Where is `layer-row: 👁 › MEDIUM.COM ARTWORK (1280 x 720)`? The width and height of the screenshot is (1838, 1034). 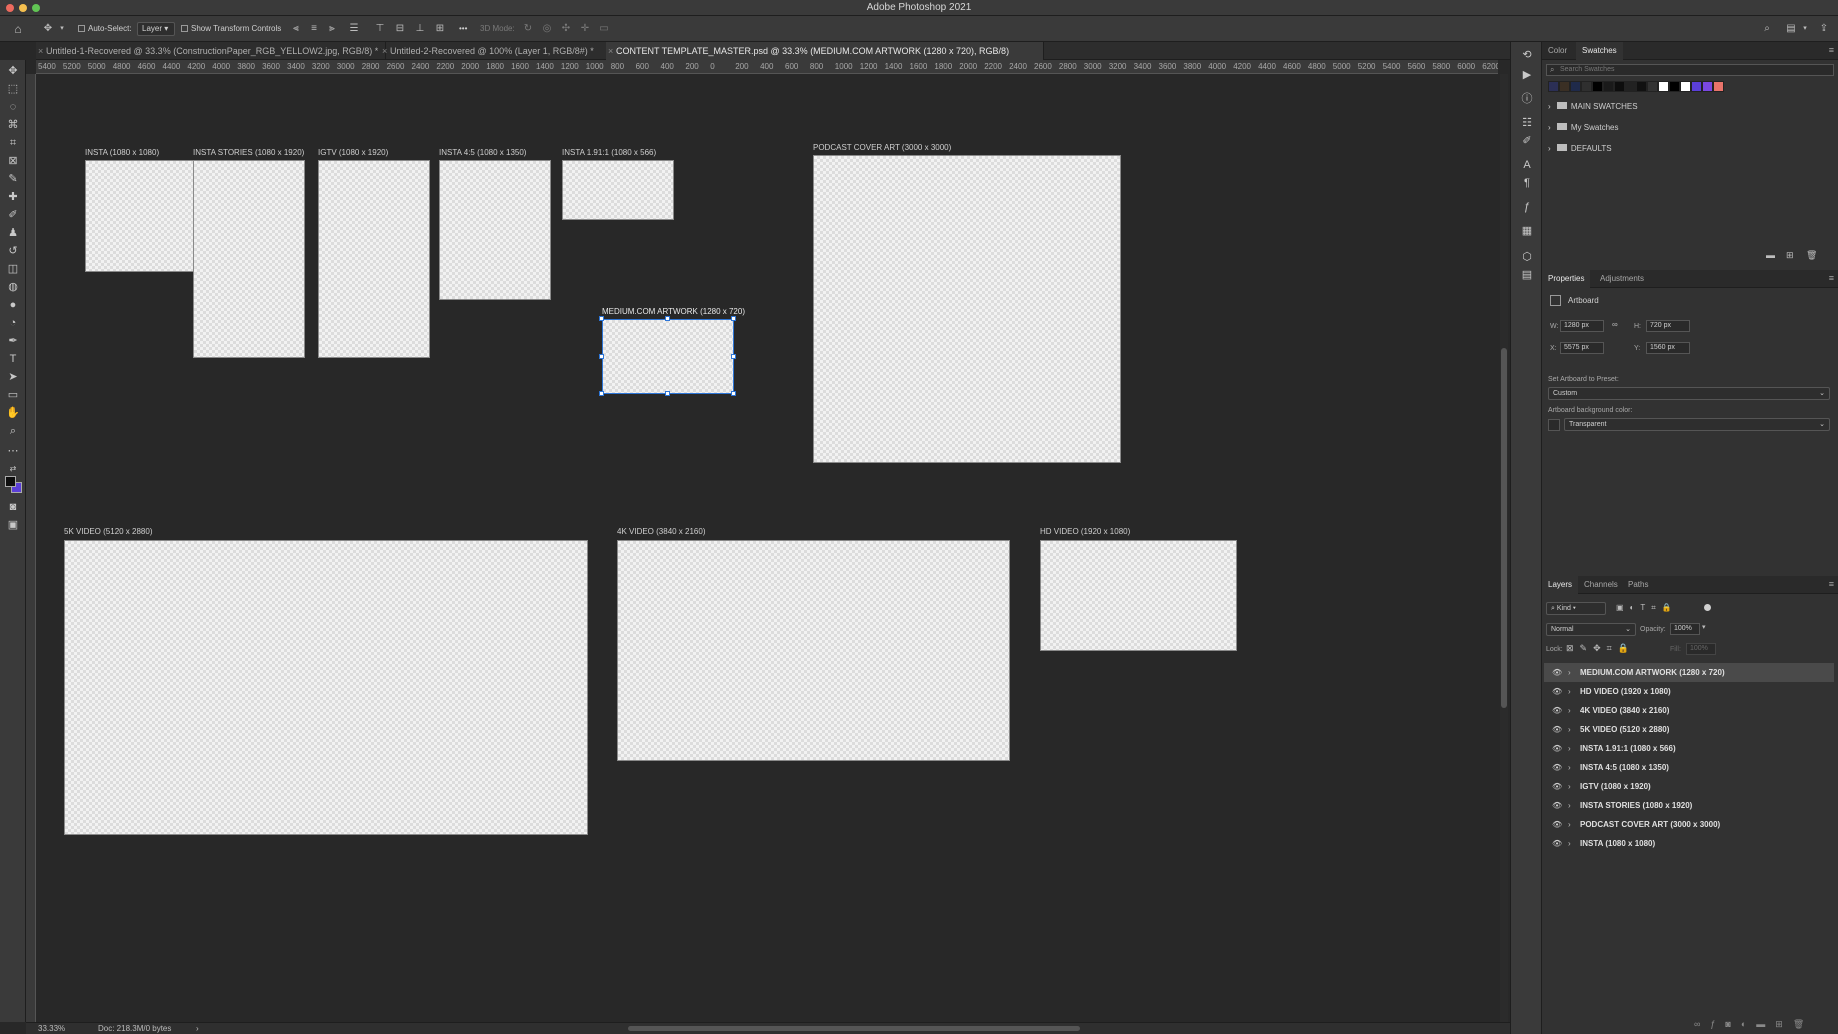 layer-row: 👁 › MEDIUM.COM ARTWORK (1280 x 720) is located at coordinates (1689, 672).